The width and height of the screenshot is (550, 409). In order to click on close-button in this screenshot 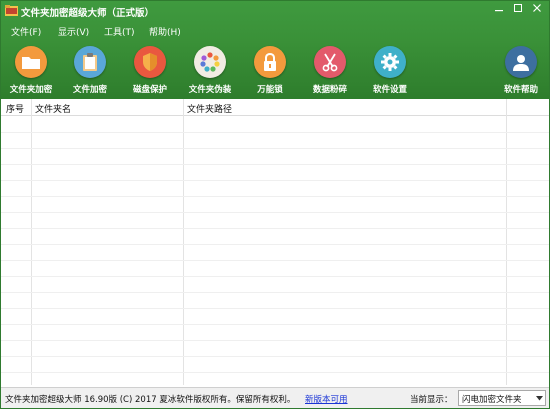, I will do `click(537, 10)`.